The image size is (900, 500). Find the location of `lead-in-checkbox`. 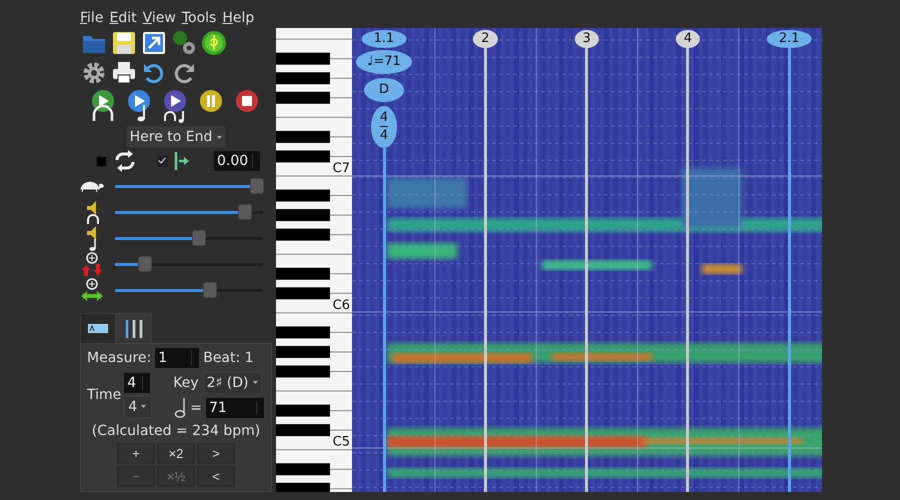

lead-in-checkbox is located at coordinates (162, 161).